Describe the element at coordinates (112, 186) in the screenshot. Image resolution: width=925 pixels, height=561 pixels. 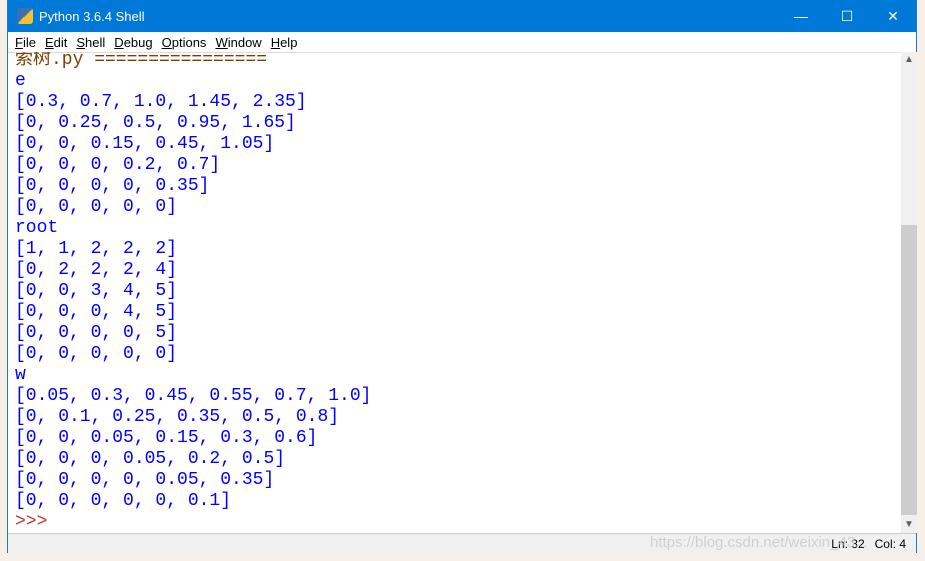
I see `output-line: [0, 0, 0, 0, 0.35]` at that location.